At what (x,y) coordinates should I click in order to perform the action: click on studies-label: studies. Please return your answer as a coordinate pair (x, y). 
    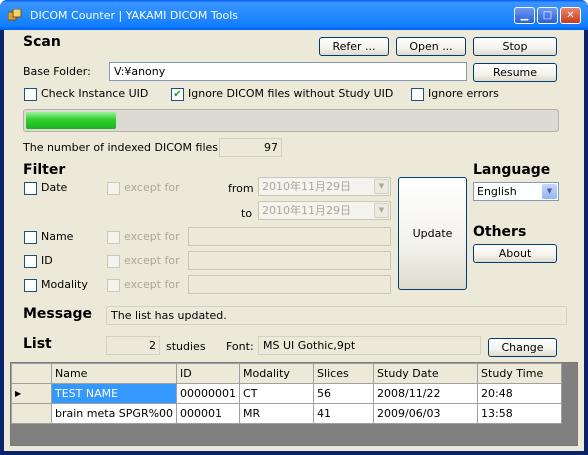
    Looking at the image, I should click on (186, 346).